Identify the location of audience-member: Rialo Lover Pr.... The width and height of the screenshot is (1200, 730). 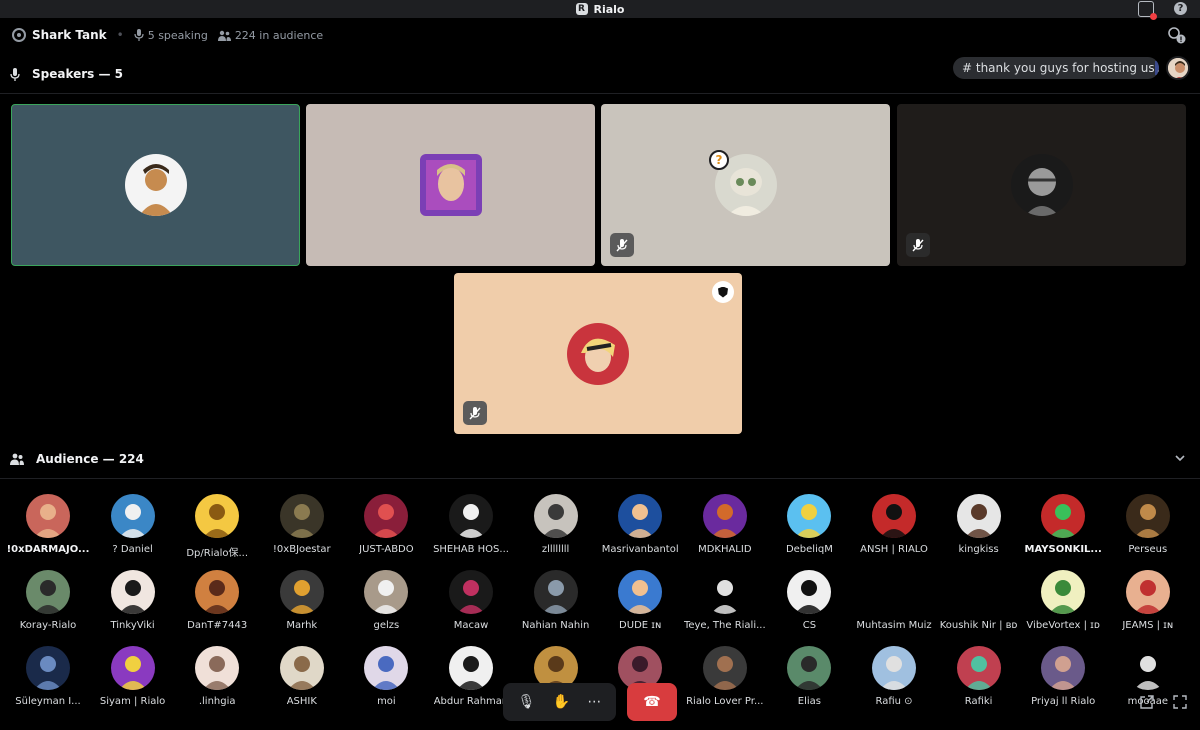
(725, 680).